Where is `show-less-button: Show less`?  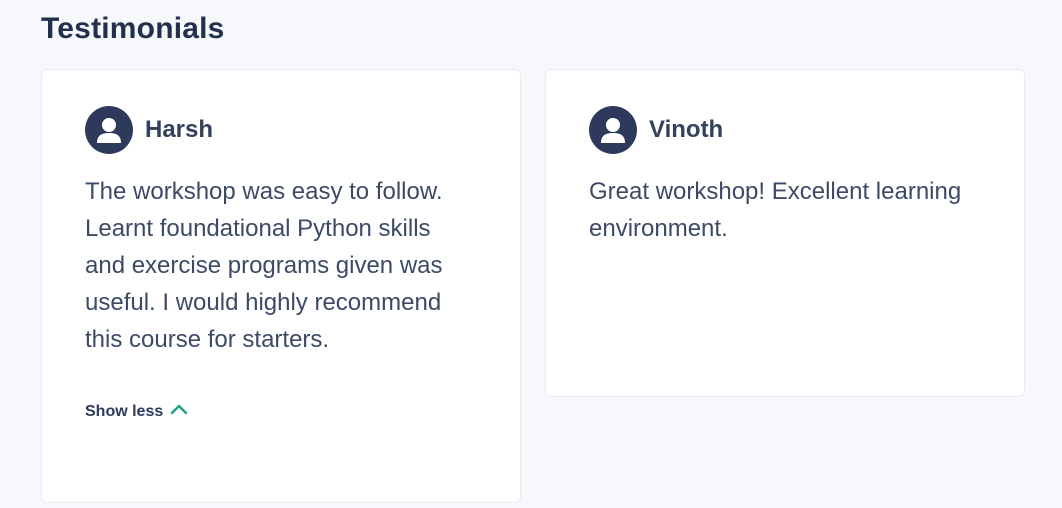 show-less-button: Show less is located at coordinates (137, 411).